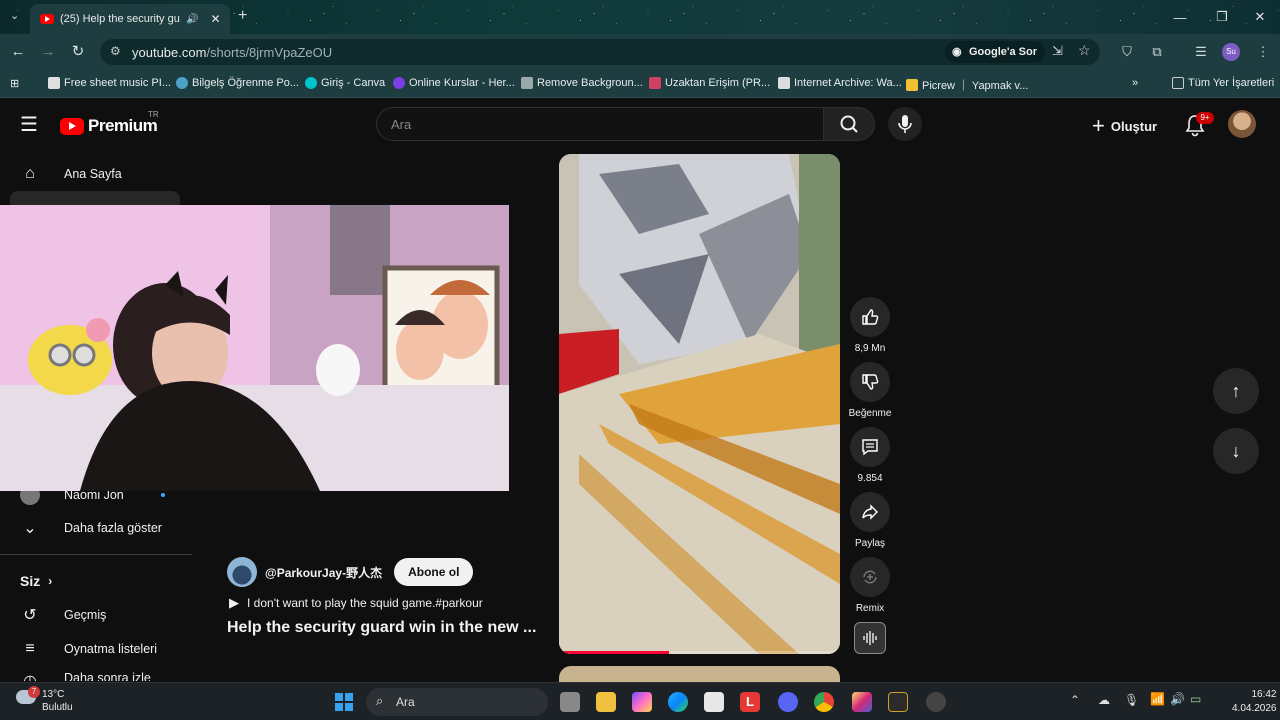  I want to click on sidebar-item-home: ⌂ Ana Sayfa, so click(71, 174).